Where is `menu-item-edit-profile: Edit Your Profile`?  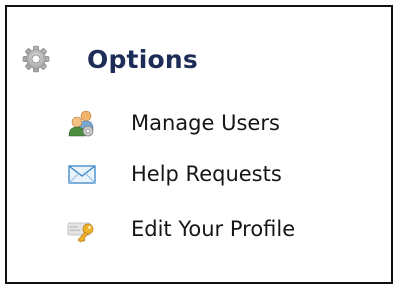 menu-item-edit-profile: Edit Your Profile is located at coordinates (181, 228).